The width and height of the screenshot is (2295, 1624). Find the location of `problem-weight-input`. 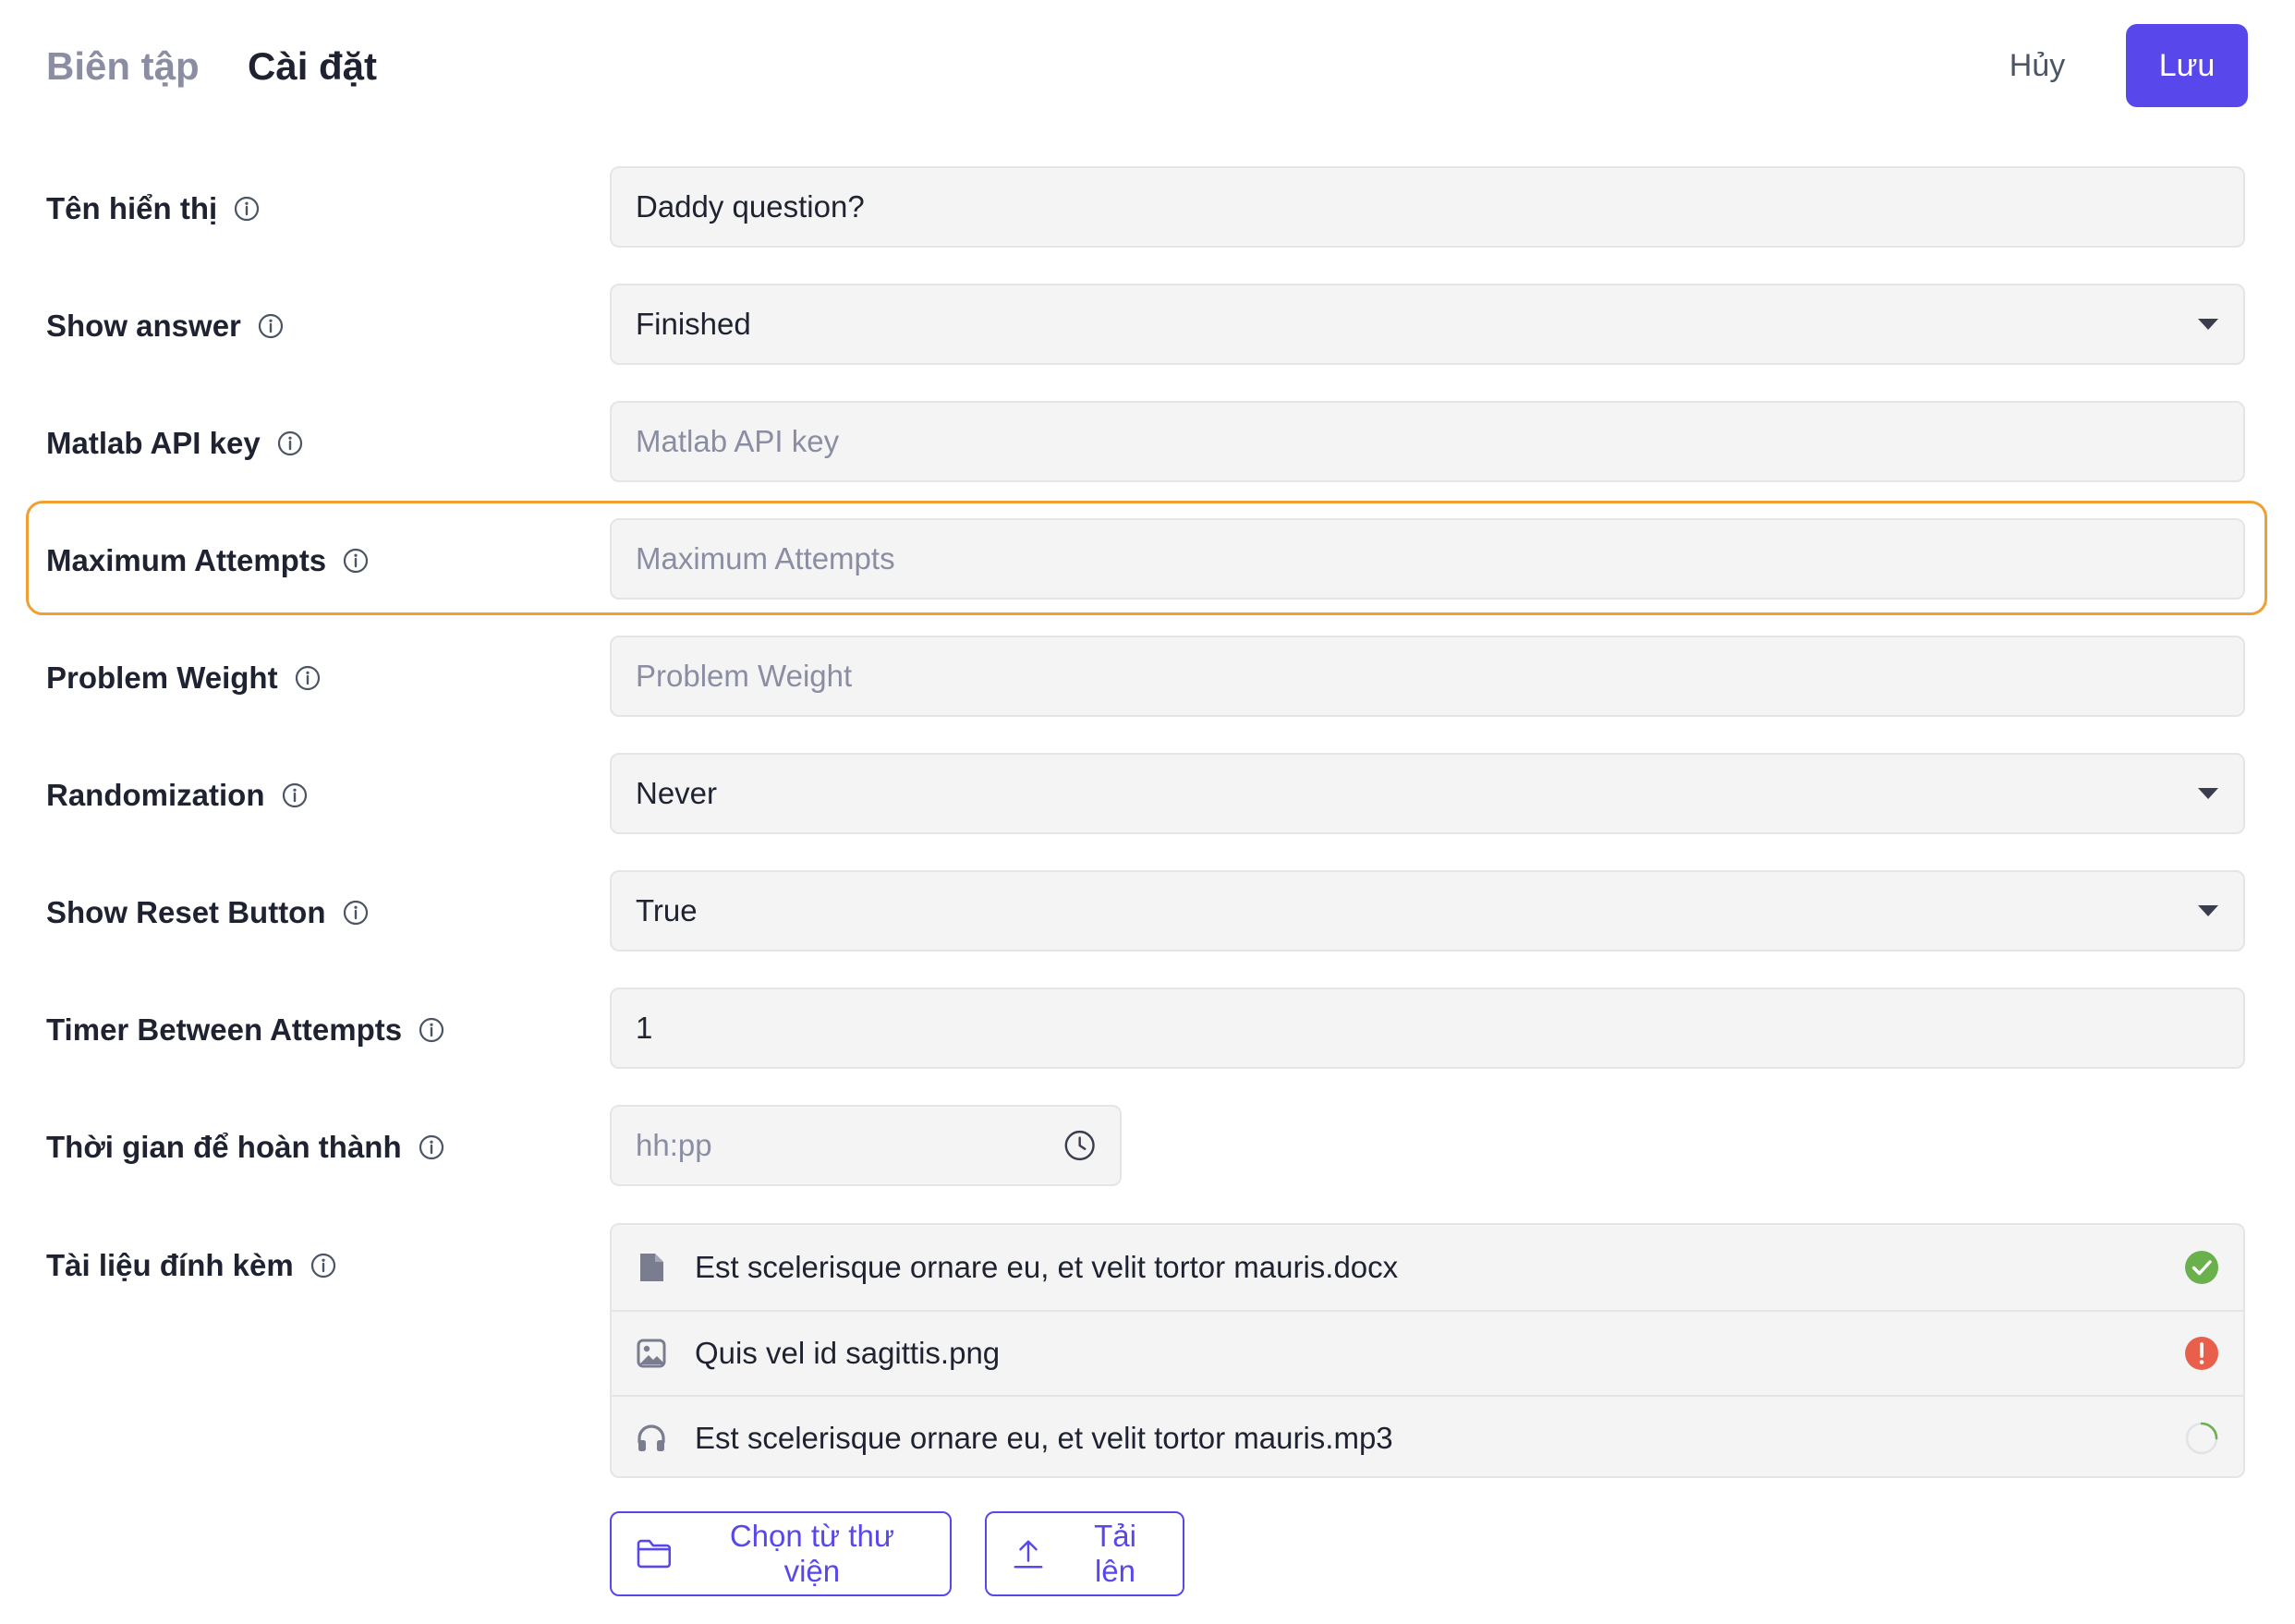

problem-weight-input is located at coordinates (1427, 676).